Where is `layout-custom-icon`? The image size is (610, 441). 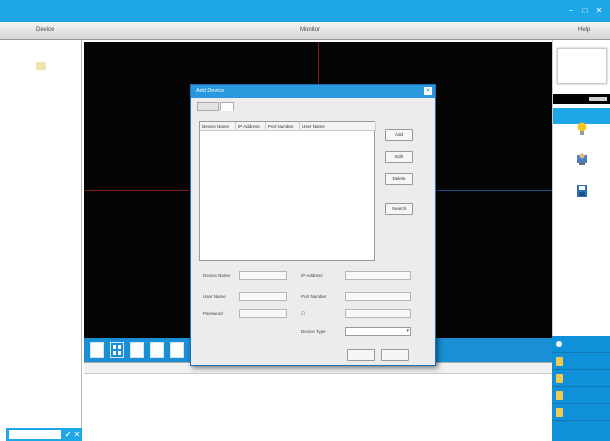 layout-custom-icon is located at coordinates (177, 350).